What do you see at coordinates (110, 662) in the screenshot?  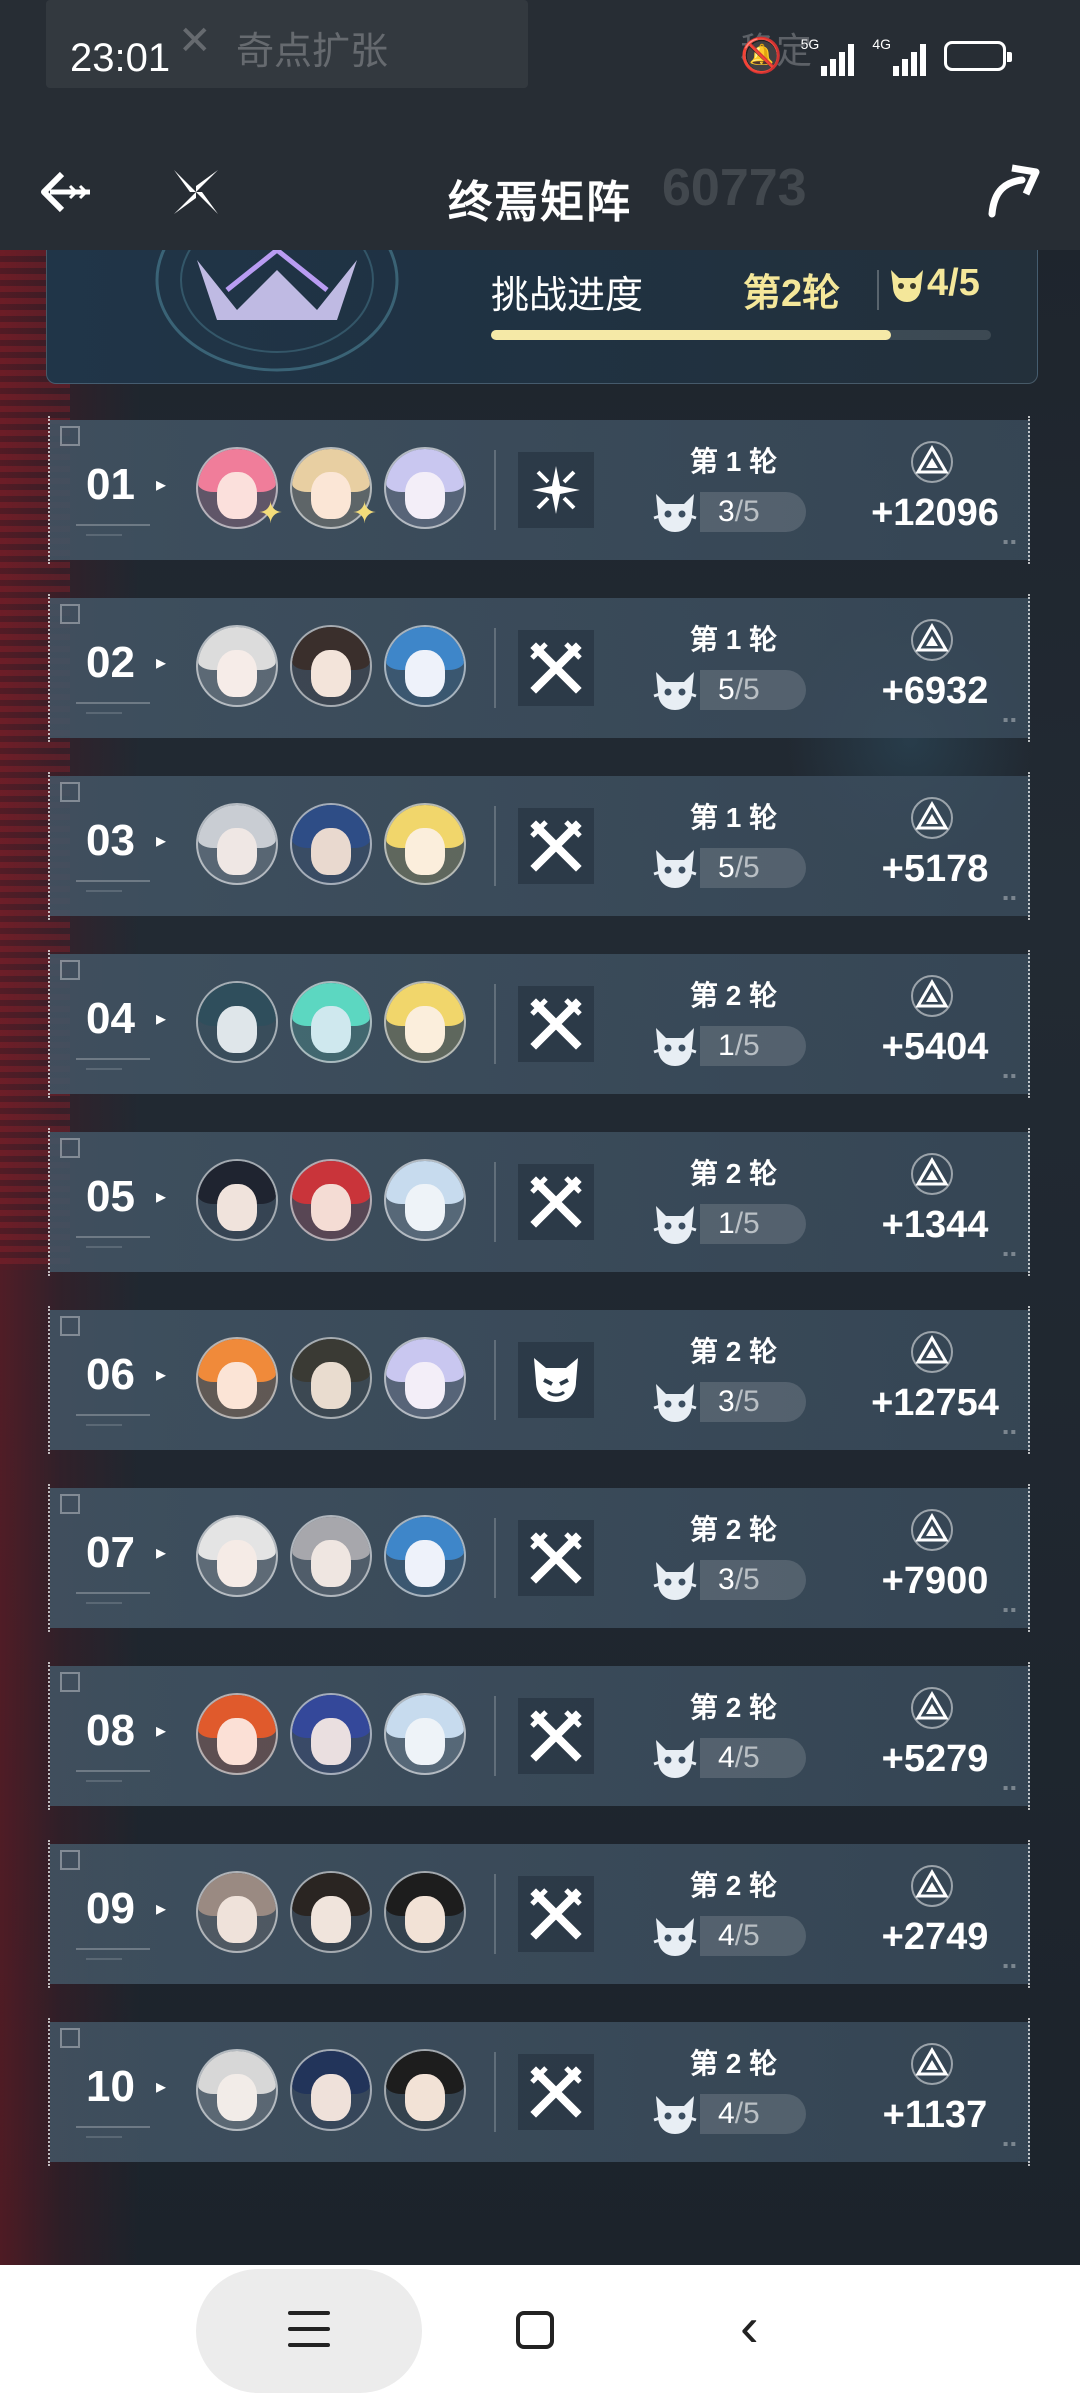 I see `rank-number: 02` at bounding box center [110, 662].